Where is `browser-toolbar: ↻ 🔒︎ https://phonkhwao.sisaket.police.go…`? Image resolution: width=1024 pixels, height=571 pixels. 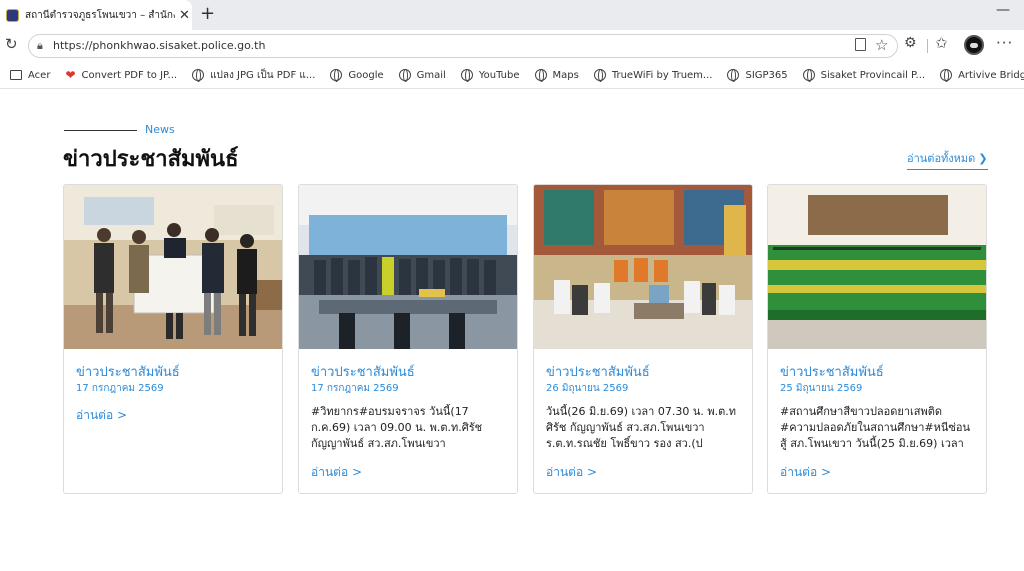
browser-toolbar: ↻ 🔒︎ https://phonkhwao.sisaket.police.go… is located at coordinates (512, 46).